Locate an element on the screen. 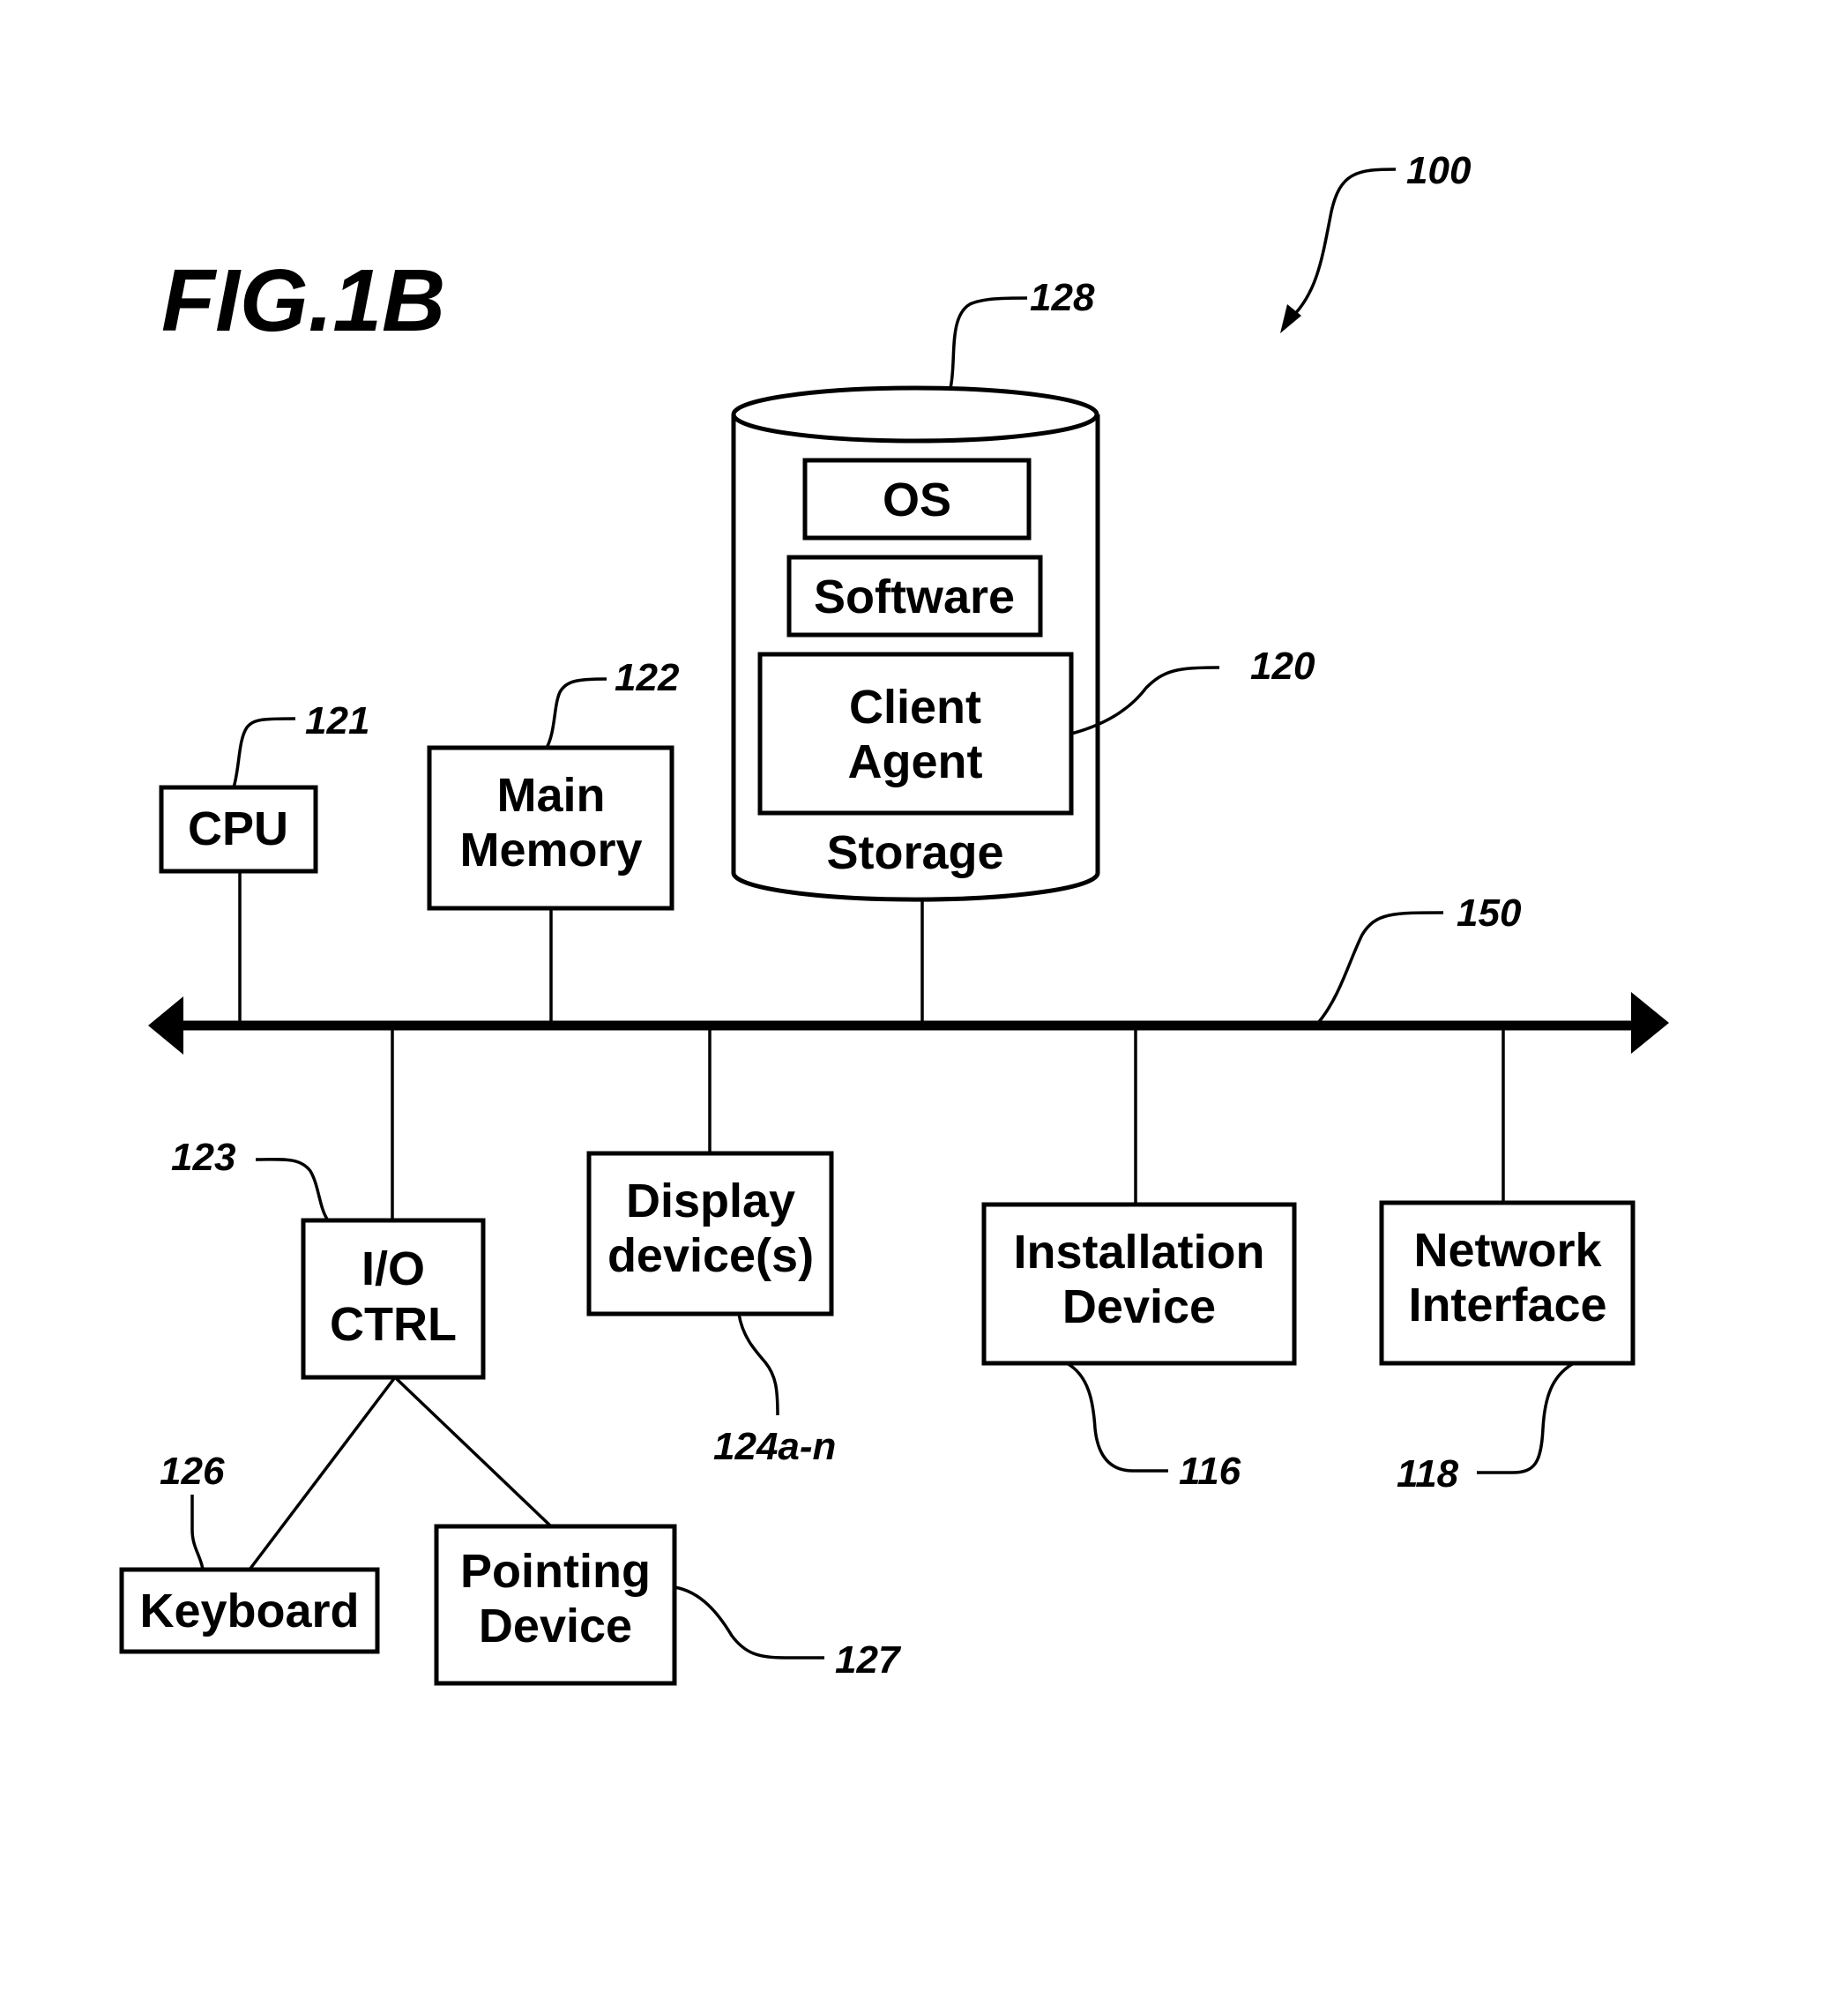 This screenshot has width=1848, height=1999. keyboard-ref-label: 126 is located at coordinates (192, 1471).